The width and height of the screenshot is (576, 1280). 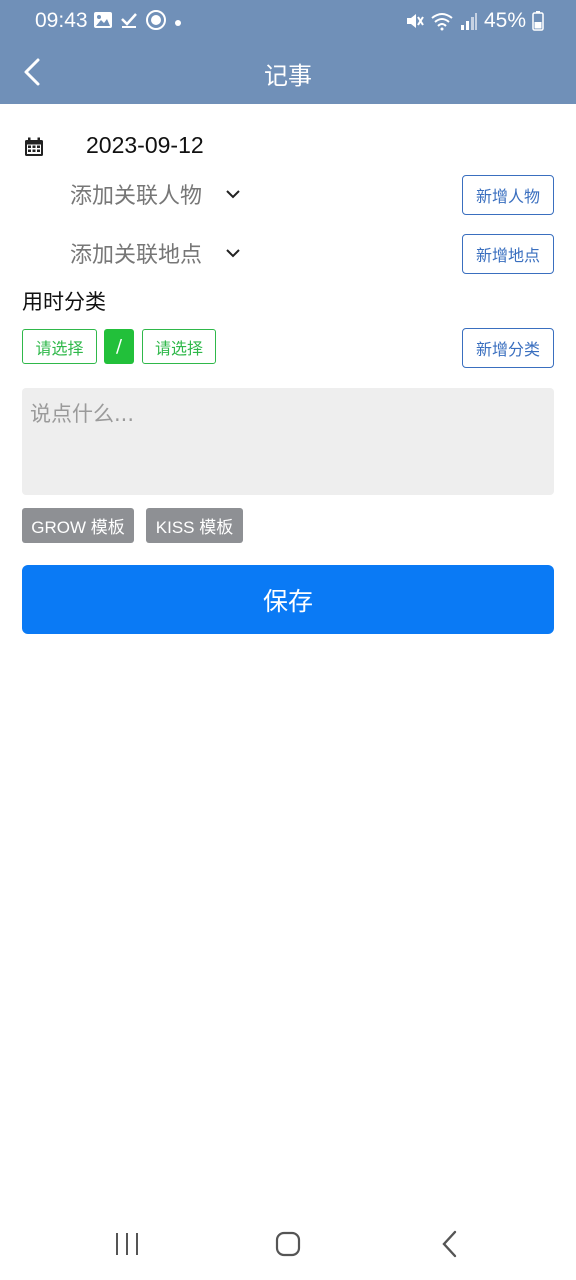 What do you see at coordinates (508, 254) in the screenshot?
I see `add-place-button: 新增地点` at bounding box center [508, 254].